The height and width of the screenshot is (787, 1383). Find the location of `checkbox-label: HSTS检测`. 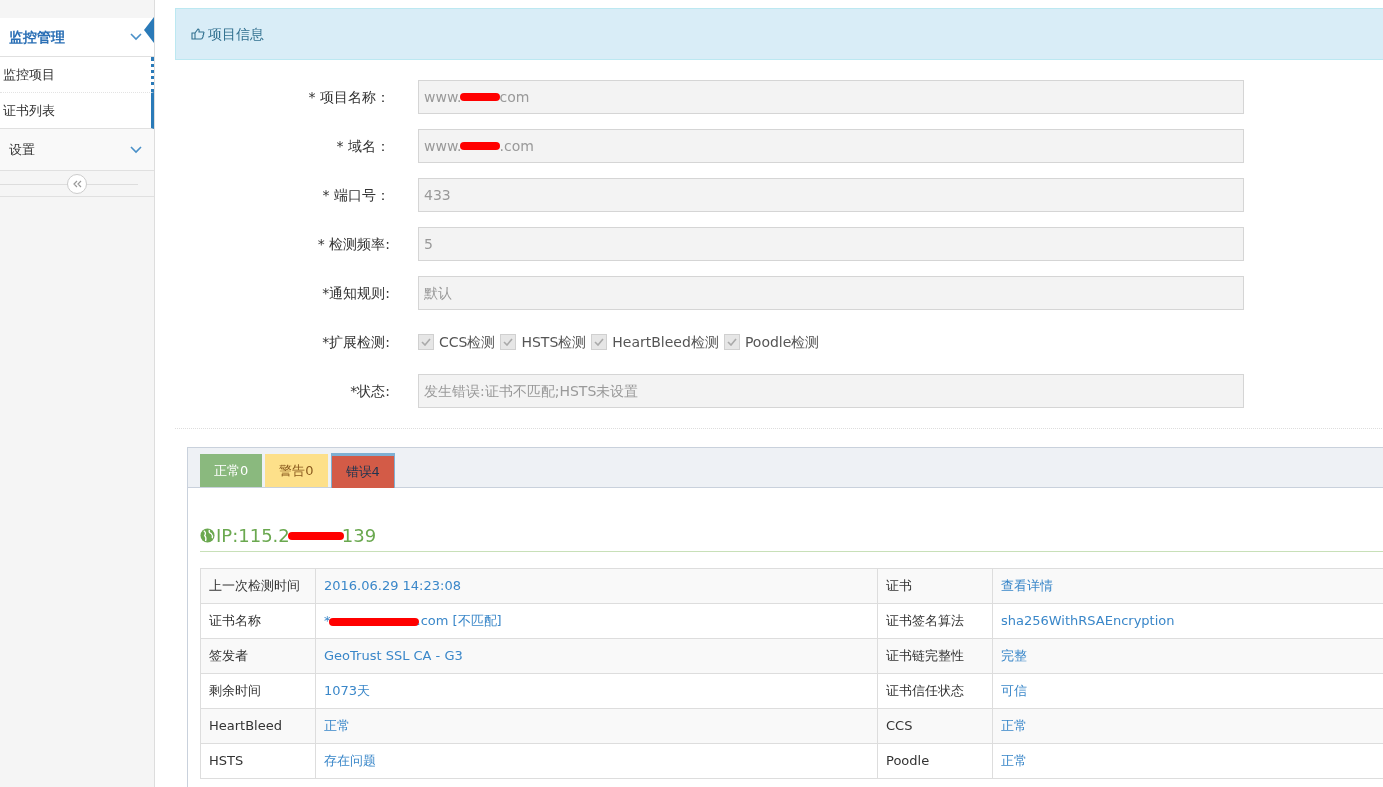

checkbox-label: HSTS检测 is located at coordinates (554, 342).